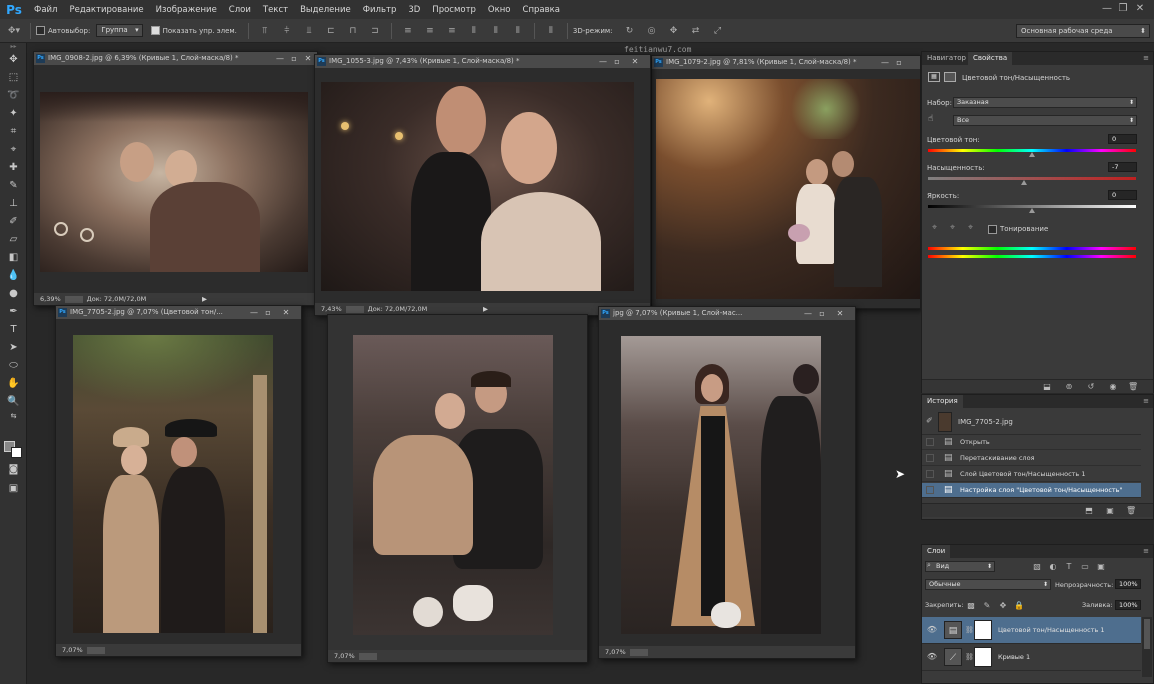  I want to click on eyedropper-icon: ⌖, so click(934, 228).